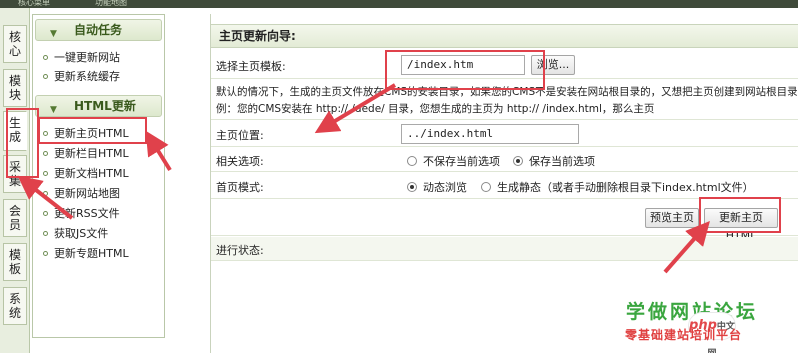 The image size is (798, 353). I want to click on section-html-update: ▼ HTML更新, so click(98, 106).